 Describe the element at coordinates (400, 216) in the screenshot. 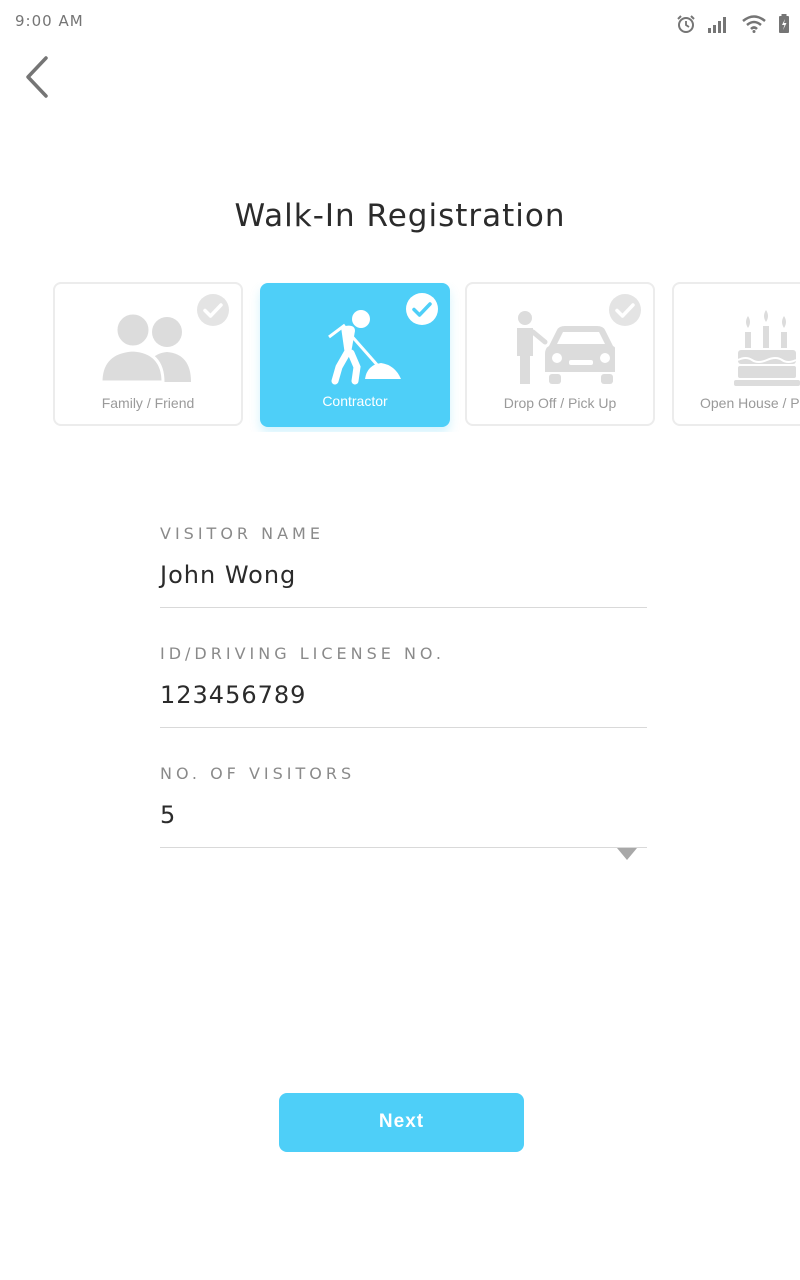

I see `page-title: Walk-In Registration` at that location.